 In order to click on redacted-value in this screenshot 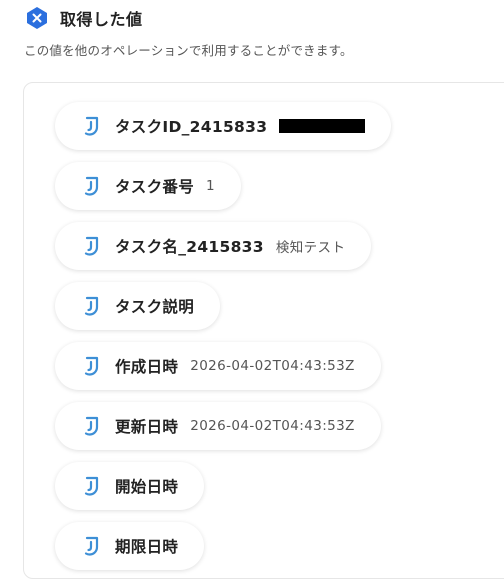, I will do `click(322, 126)`.